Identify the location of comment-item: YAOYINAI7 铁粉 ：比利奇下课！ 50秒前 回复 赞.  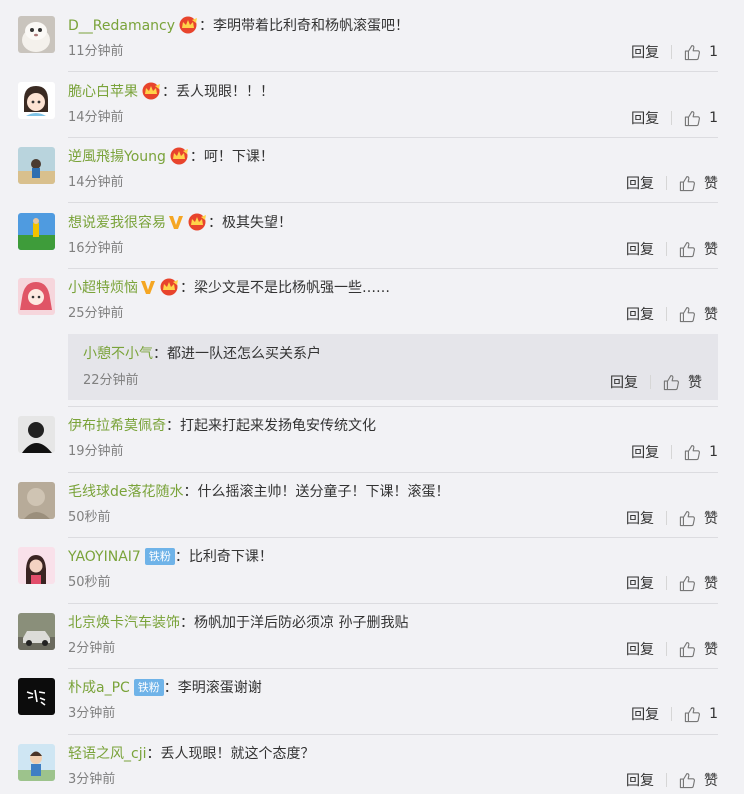
(368, 572).